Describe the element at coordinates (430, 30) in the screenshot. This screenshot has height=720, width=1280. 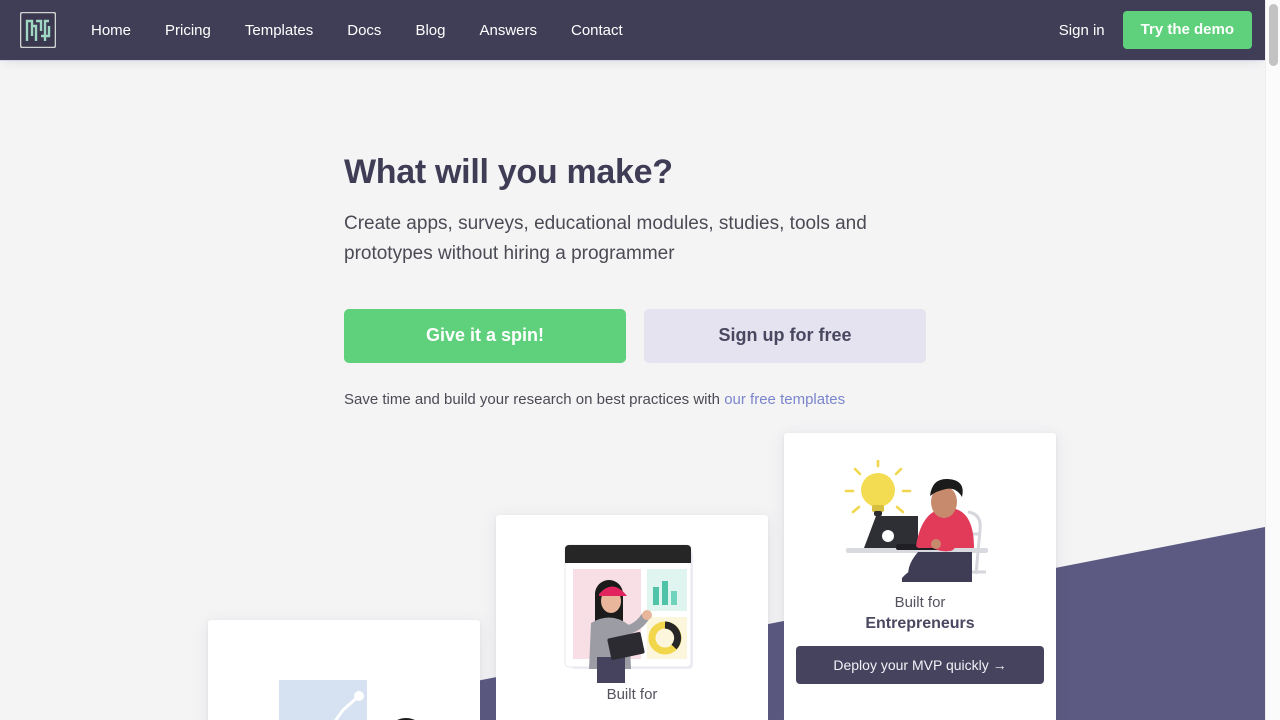
I see `nav-item-blog: Blog` at that location.